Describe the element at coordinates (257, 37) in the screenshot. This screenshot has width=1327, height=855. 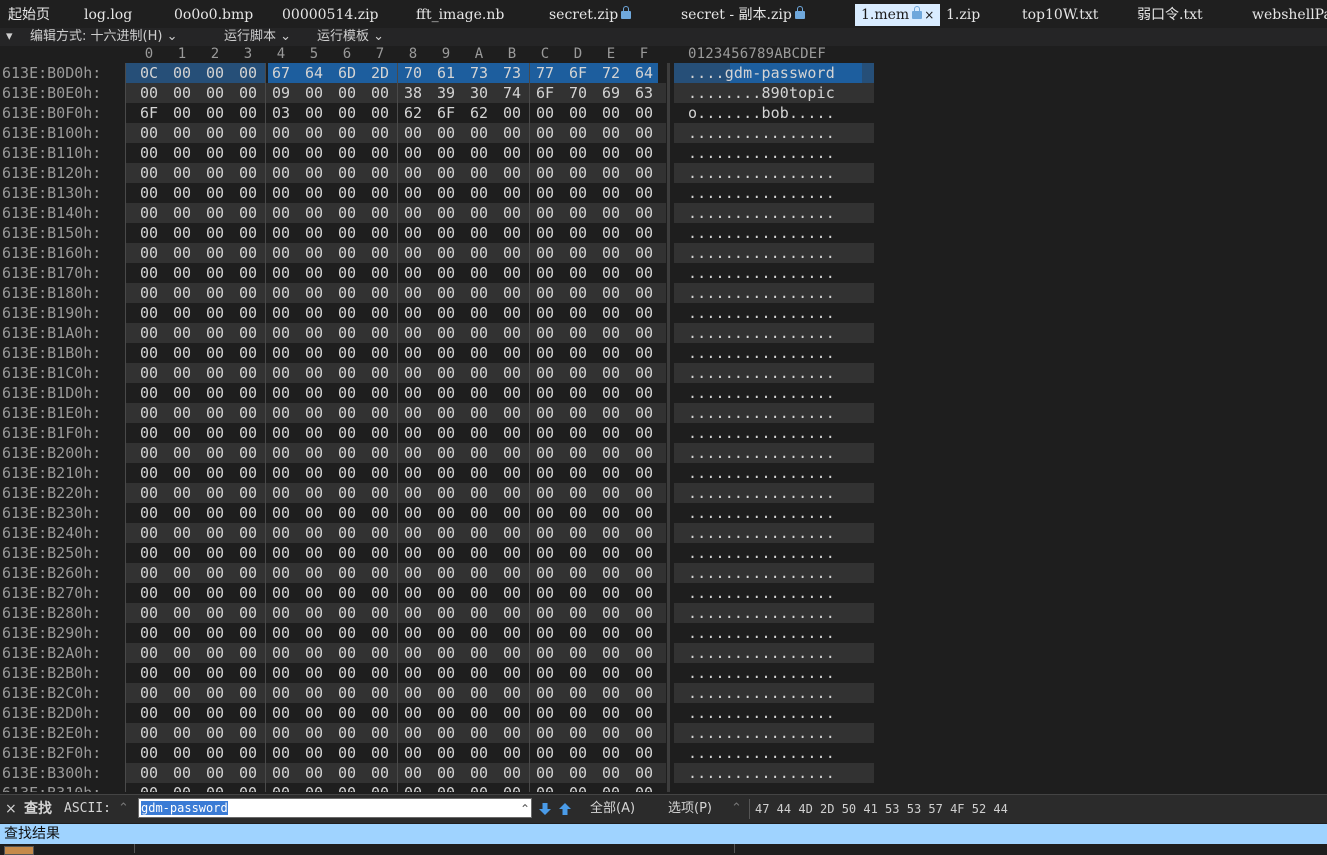
I see `run-script-dropdown: 运行脚本 ⌄` at that location.